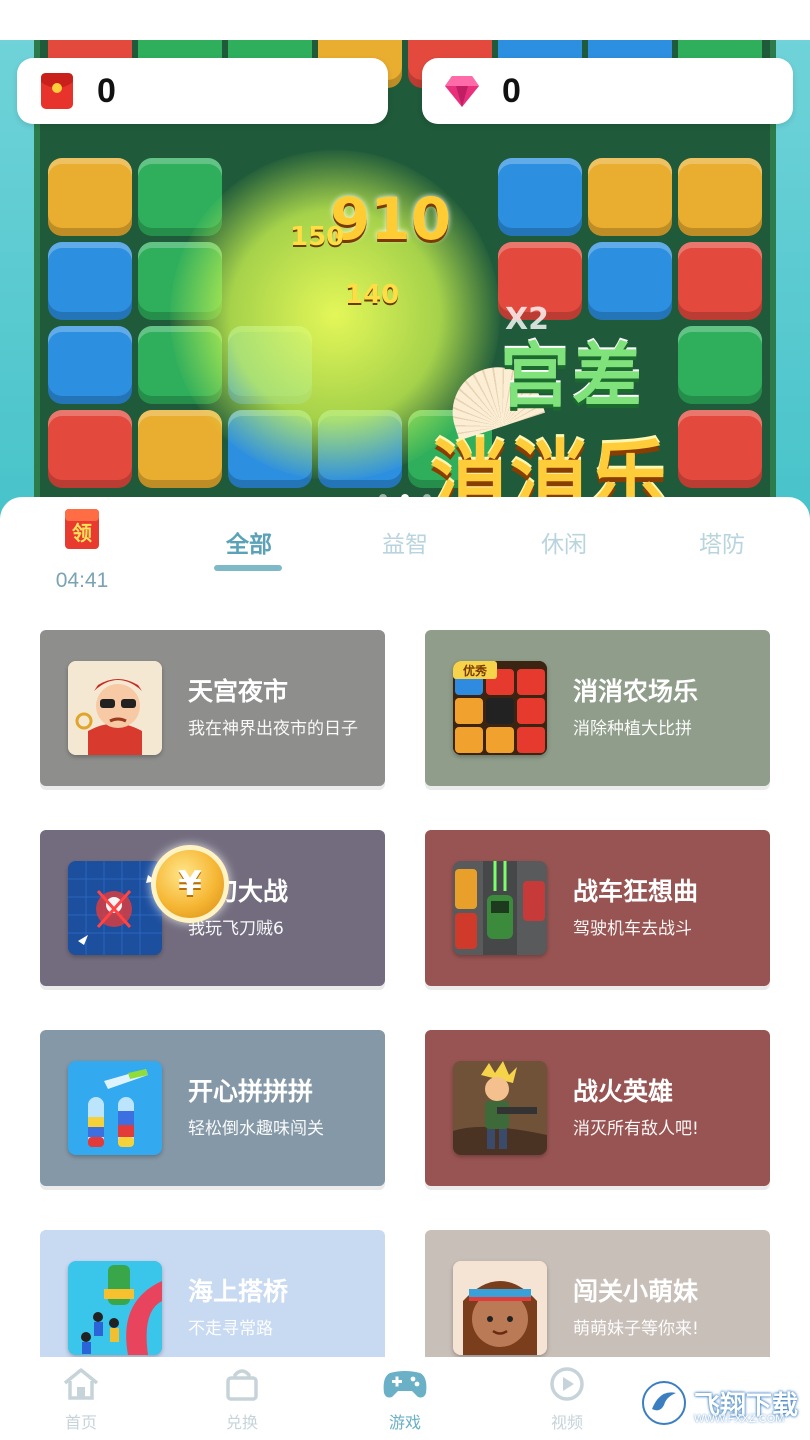 The height and width of the screenshot is (1440, 810). What do you see at coordinates (572, 376) in the screenshot?
I see `logo-line1: 宫差` at bounding box center [572, 376].